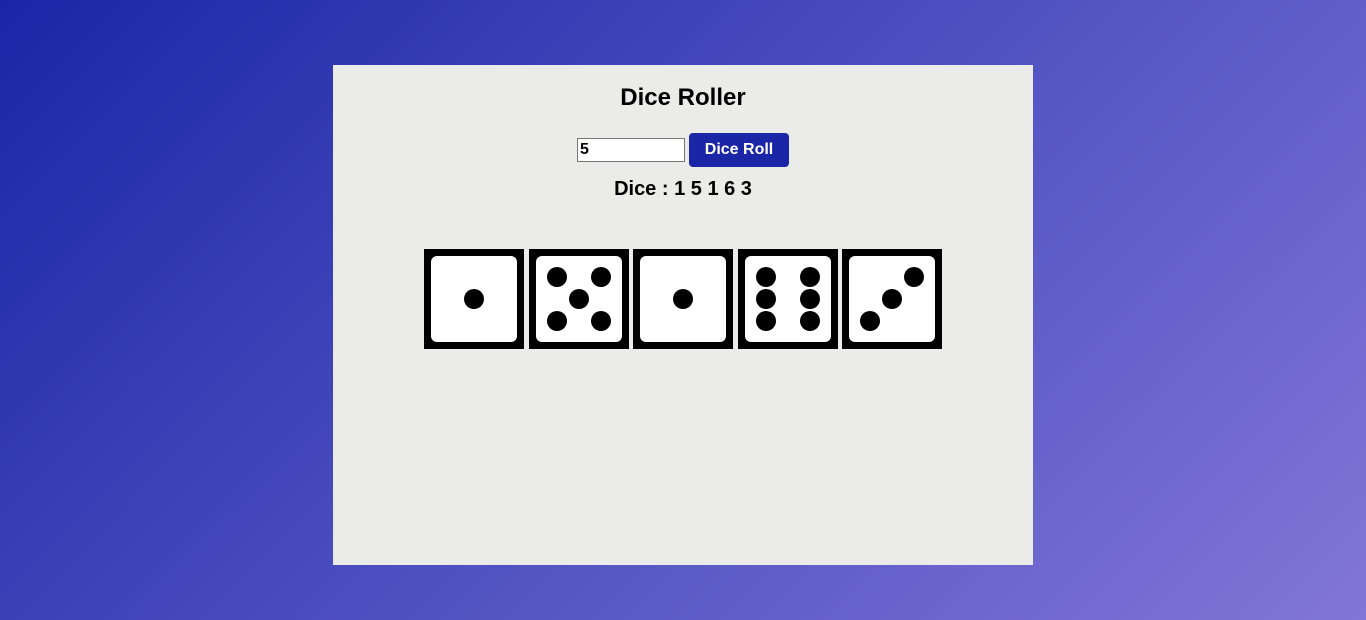  Describe the element at coordinates (683, 189) in the screenshot. I see `dice-result-text: Dice : 1 5 1 6 3` at that location.